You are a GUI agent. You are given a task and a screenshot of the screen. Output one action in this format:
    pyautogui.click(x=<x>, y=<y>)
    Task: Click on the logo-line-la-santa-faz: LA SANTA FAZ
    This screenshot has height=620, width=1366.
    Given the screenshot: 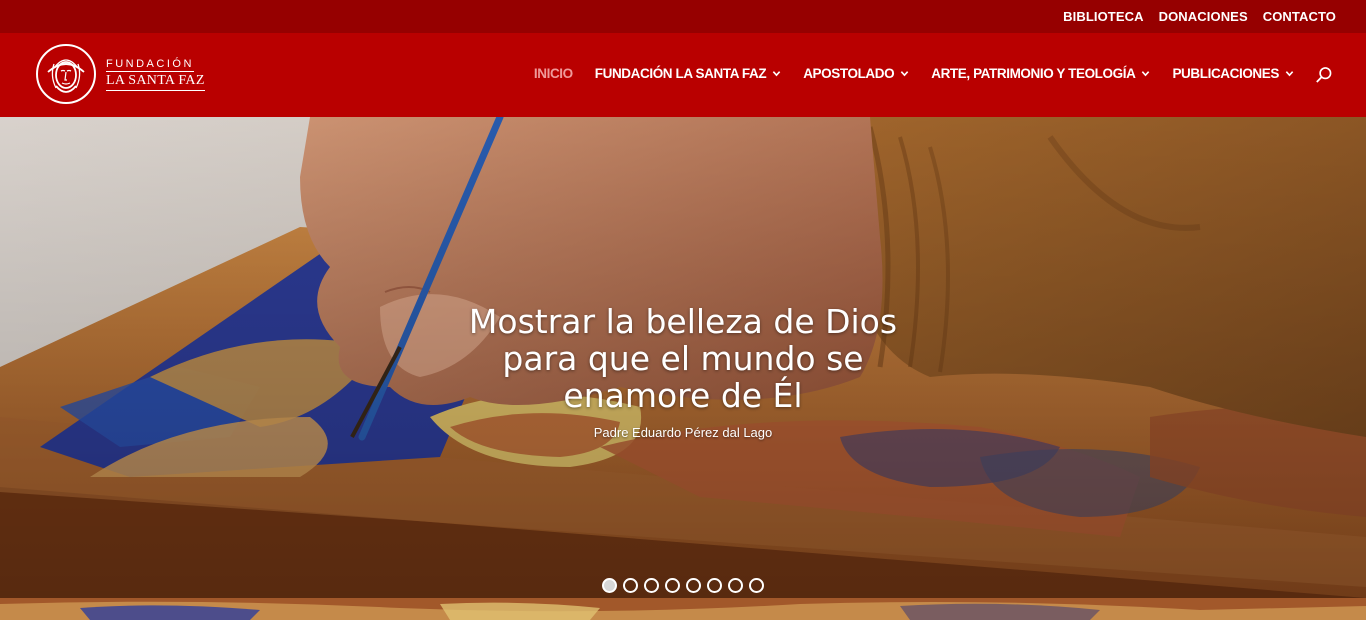 What is the action you would take?
    pyautogui.click(x=155, y=82)
    